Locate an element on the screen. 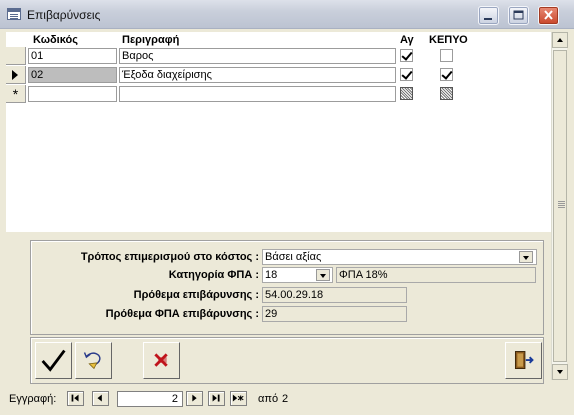  previous-record-icon is located at coordinates (99, 398).